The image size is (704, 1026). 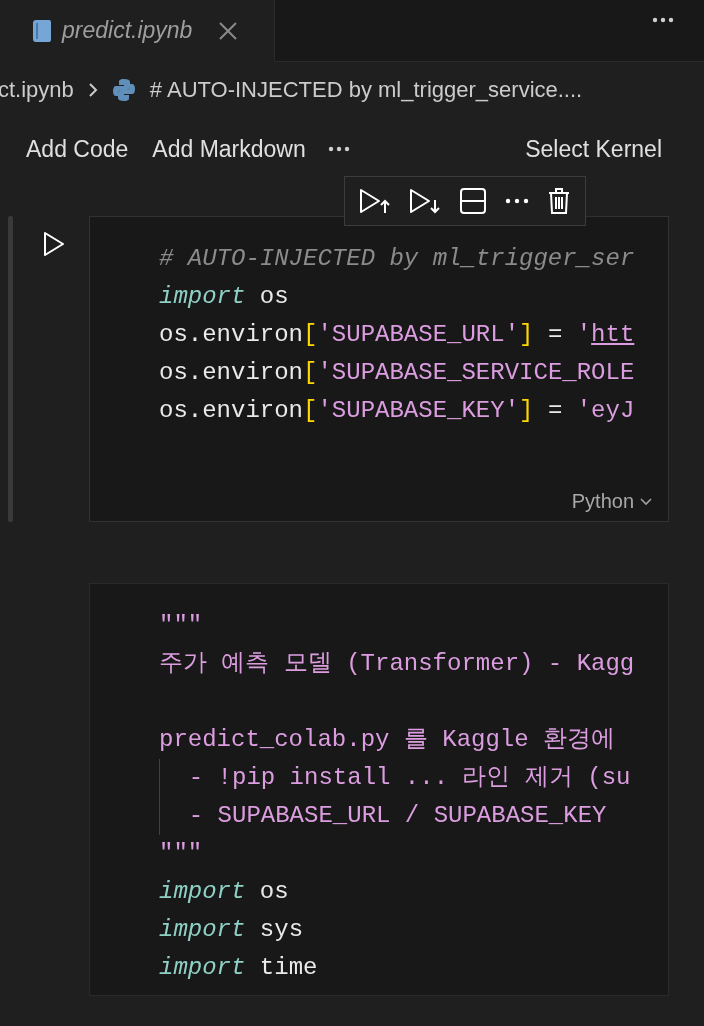 What do you see at coordinates (473, 201) in the screenshot?
I see `split-cell-icon` at bounding box center [473, 201].